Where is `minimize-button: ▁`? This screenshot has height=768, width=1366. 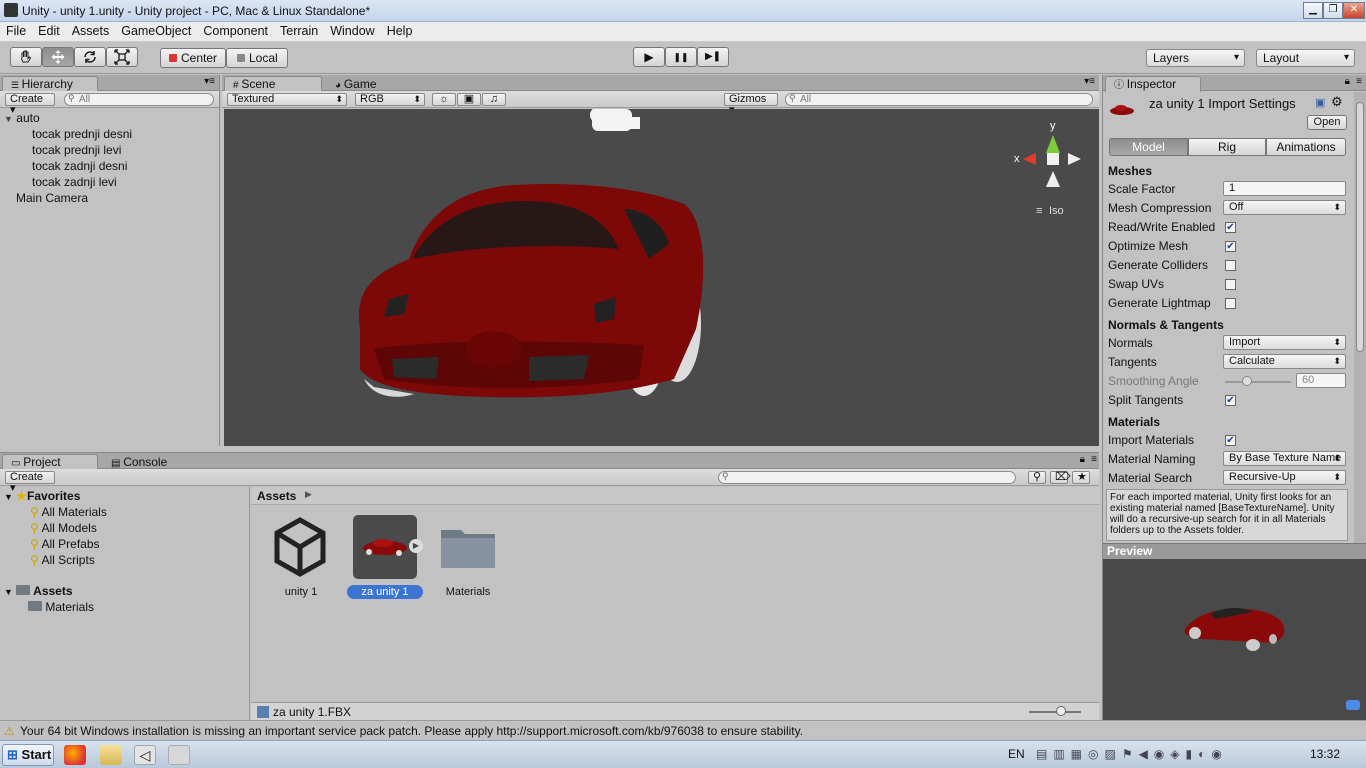 minimize-button: ▁ is located at coordinates (1313, 10).